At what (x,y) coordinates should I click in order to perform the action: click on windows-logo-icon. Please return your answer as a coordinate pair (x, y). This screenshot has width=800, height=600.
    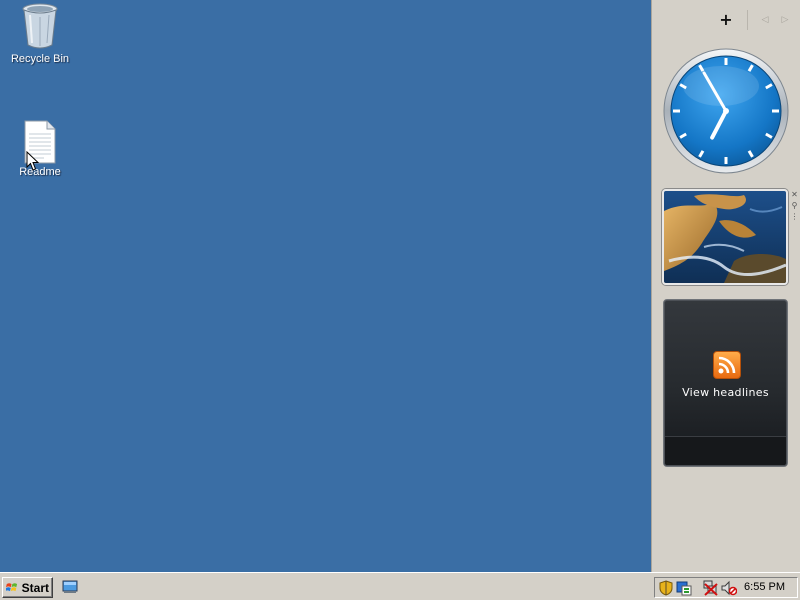
    Looking at the image, I should click on (12, 586).